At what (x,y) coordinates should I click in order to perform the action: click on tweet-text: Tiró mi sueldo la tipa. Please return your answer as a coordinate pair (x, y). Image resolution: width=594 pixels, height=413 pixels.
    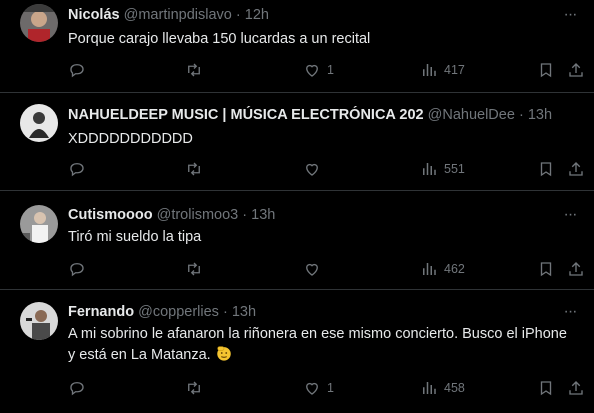
    Looking at the image, I should click on (135, 237).